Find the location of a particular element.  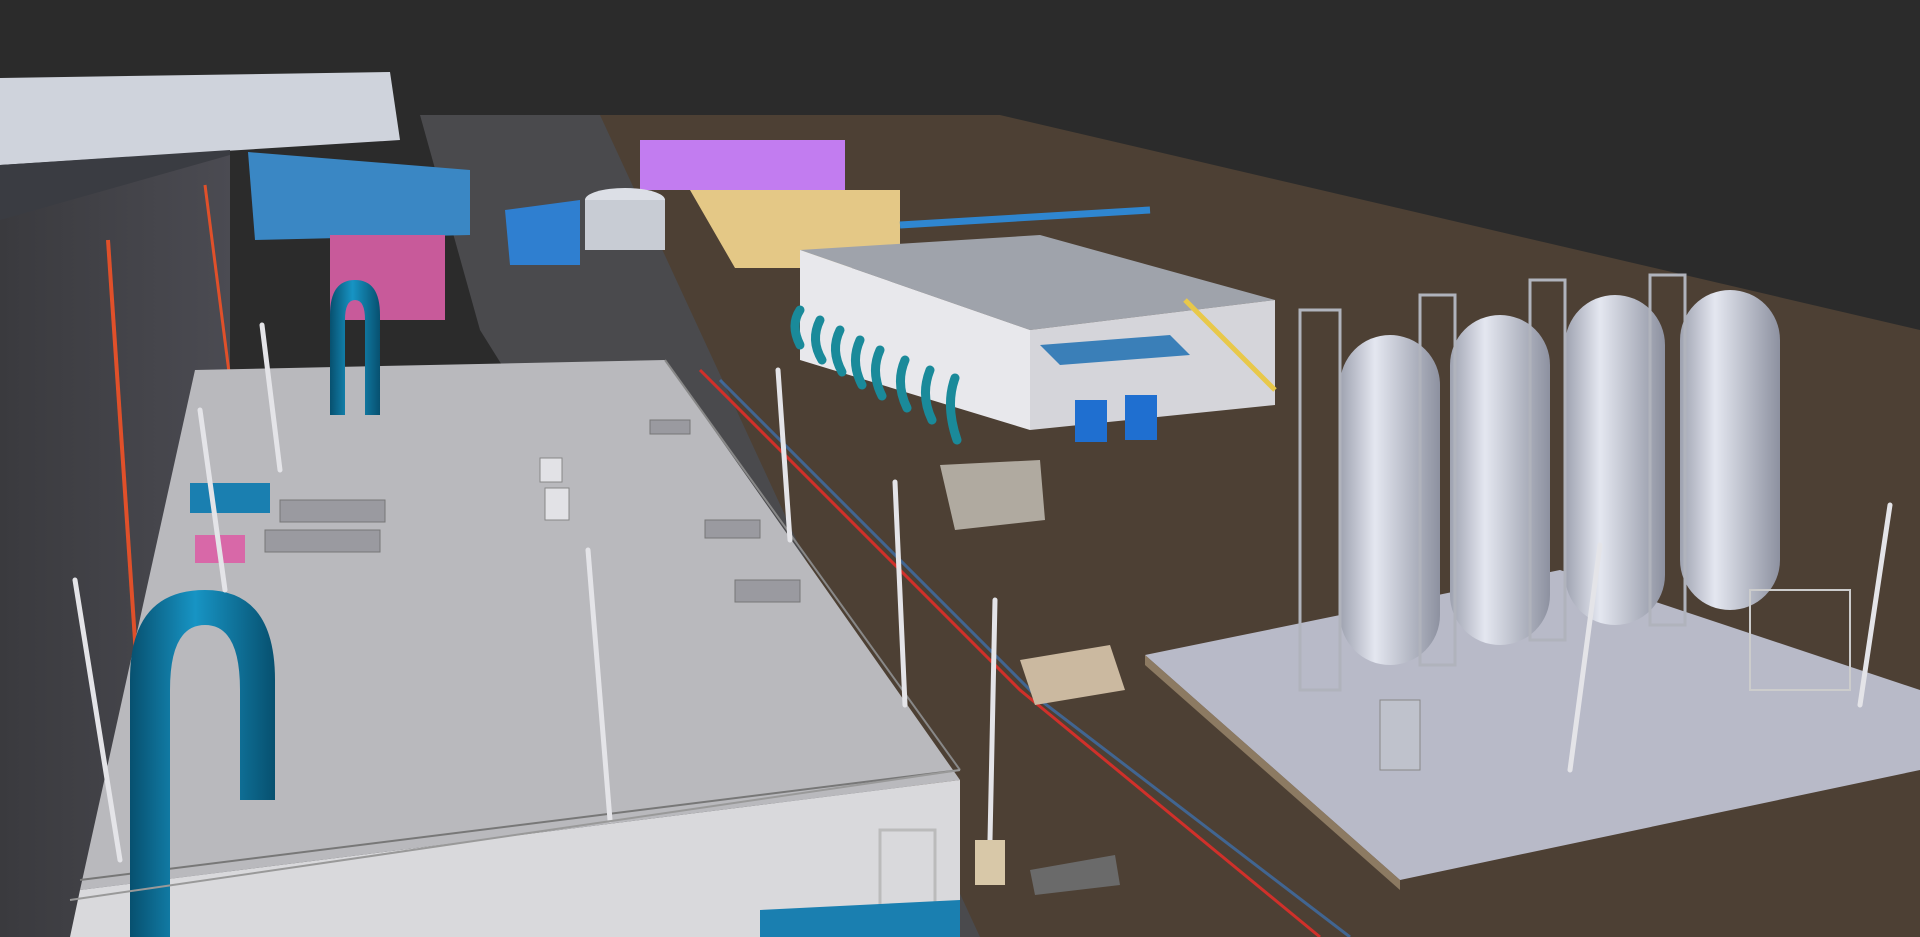

blue-shed is located at coordinates (542, 232).